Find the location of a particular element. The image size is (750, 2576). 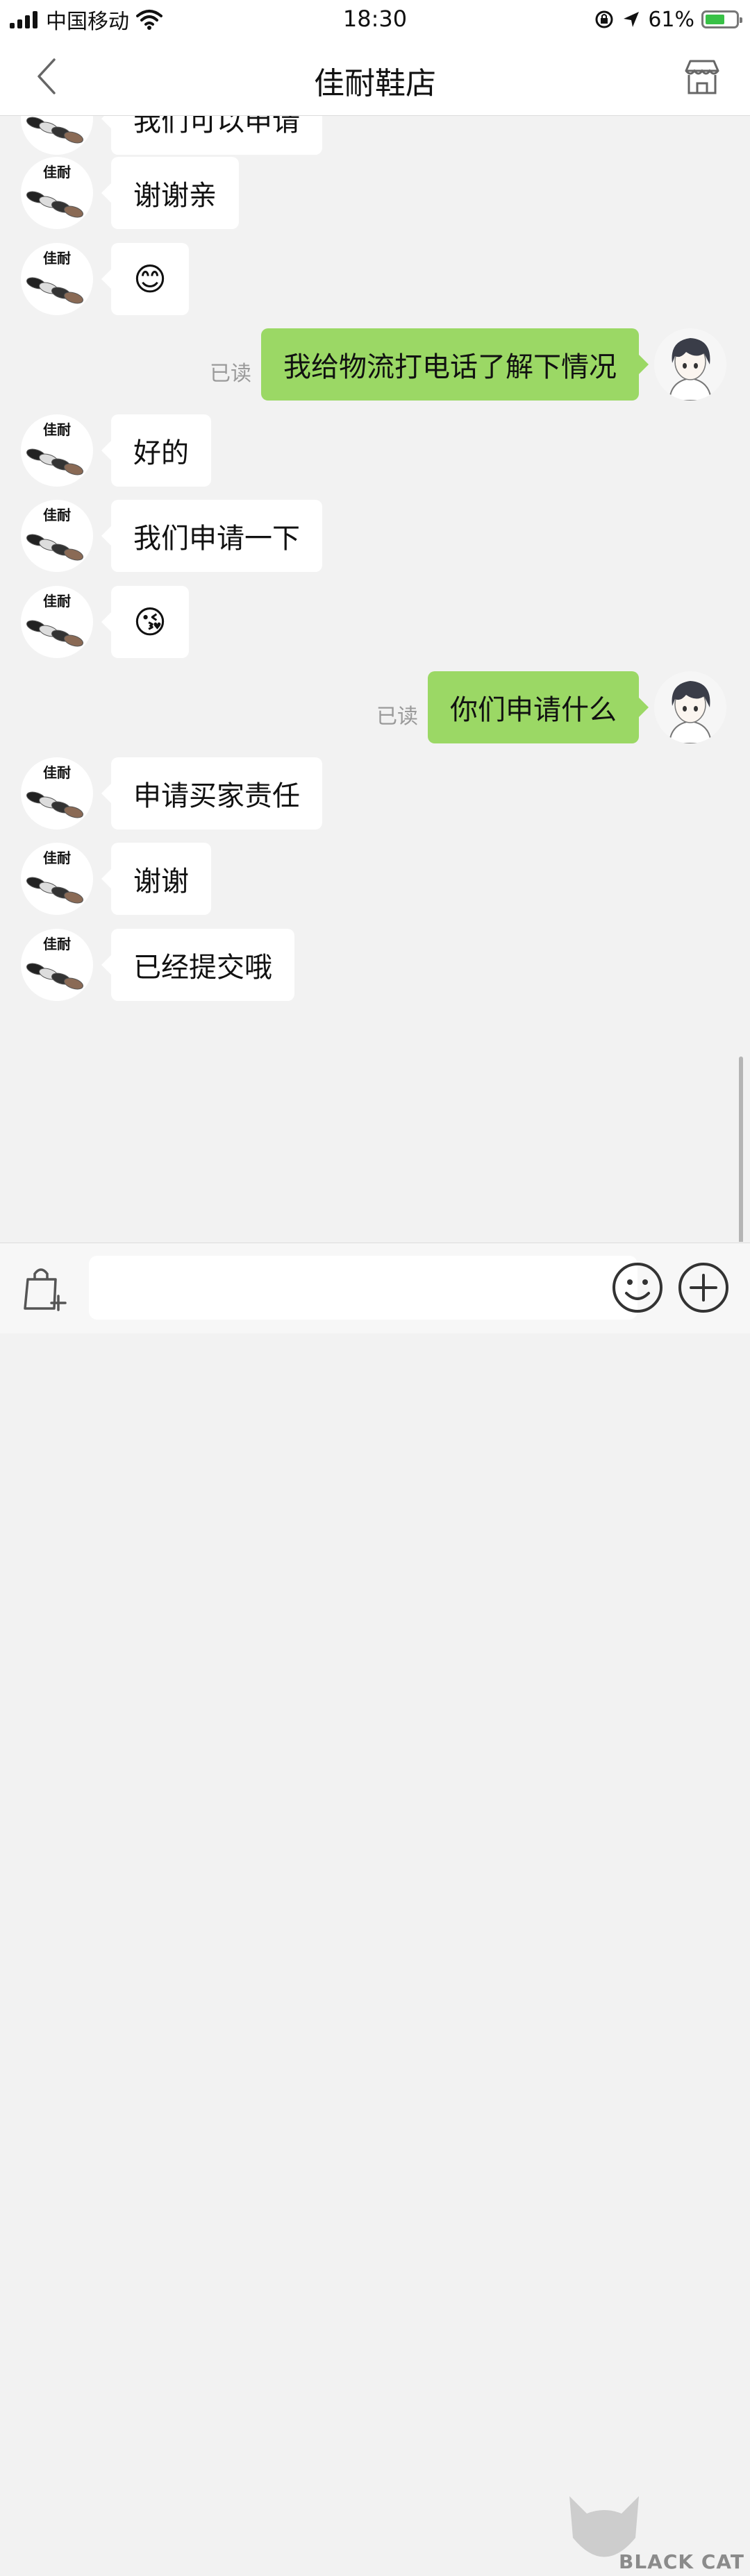

incoming-message: 好的 is located at coordinates (156, 450).